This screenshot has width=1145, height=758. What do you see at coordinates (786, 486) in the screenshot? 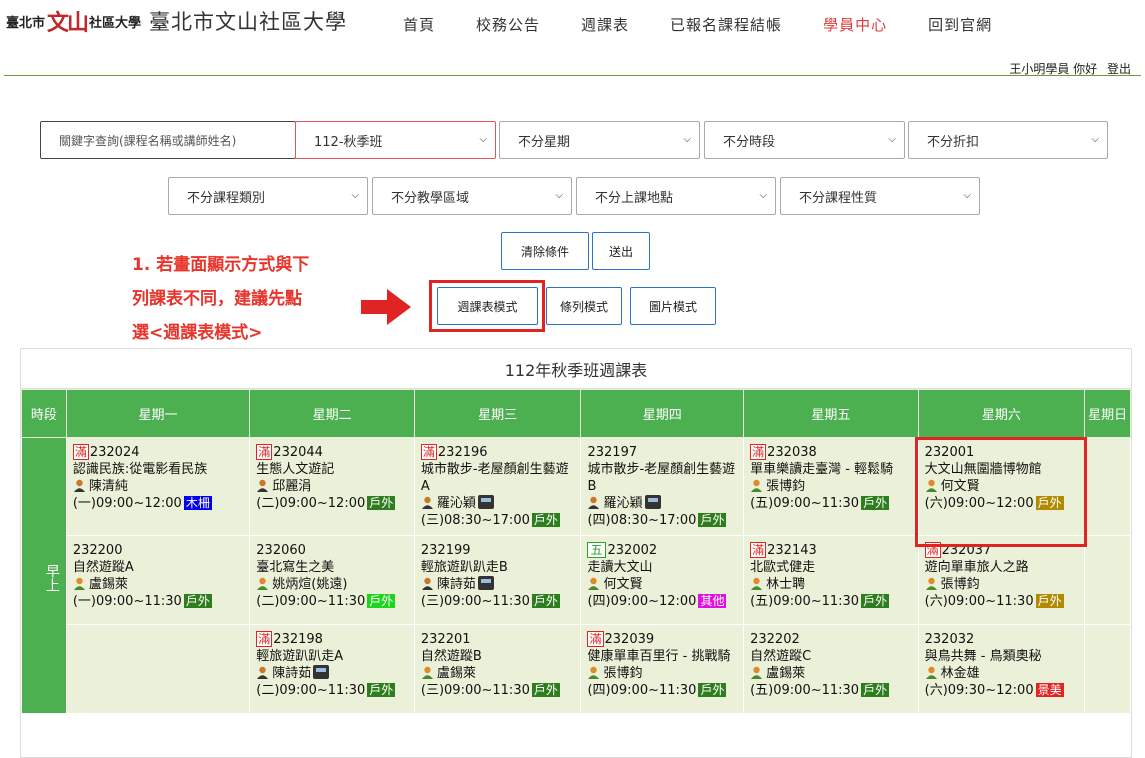
I see `teacher-name: 張博鈞` at bounding box center [786, 486].